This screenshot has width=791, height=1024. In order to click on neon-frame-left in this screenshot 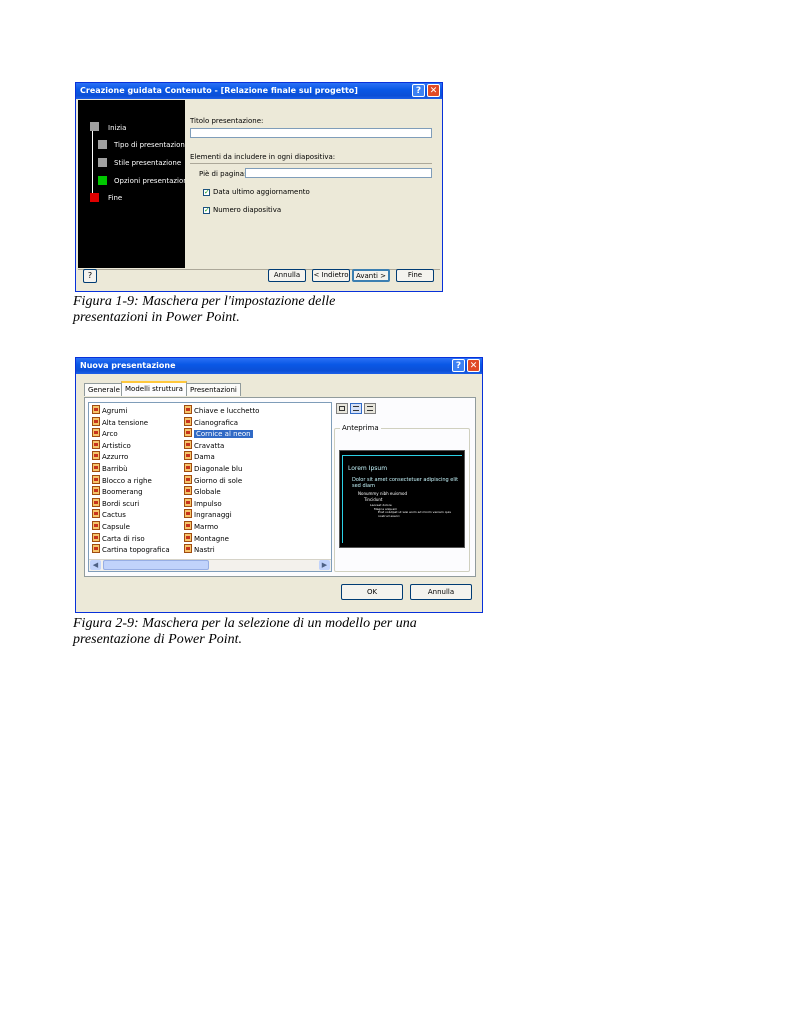, I will do `click(342, 499)`.